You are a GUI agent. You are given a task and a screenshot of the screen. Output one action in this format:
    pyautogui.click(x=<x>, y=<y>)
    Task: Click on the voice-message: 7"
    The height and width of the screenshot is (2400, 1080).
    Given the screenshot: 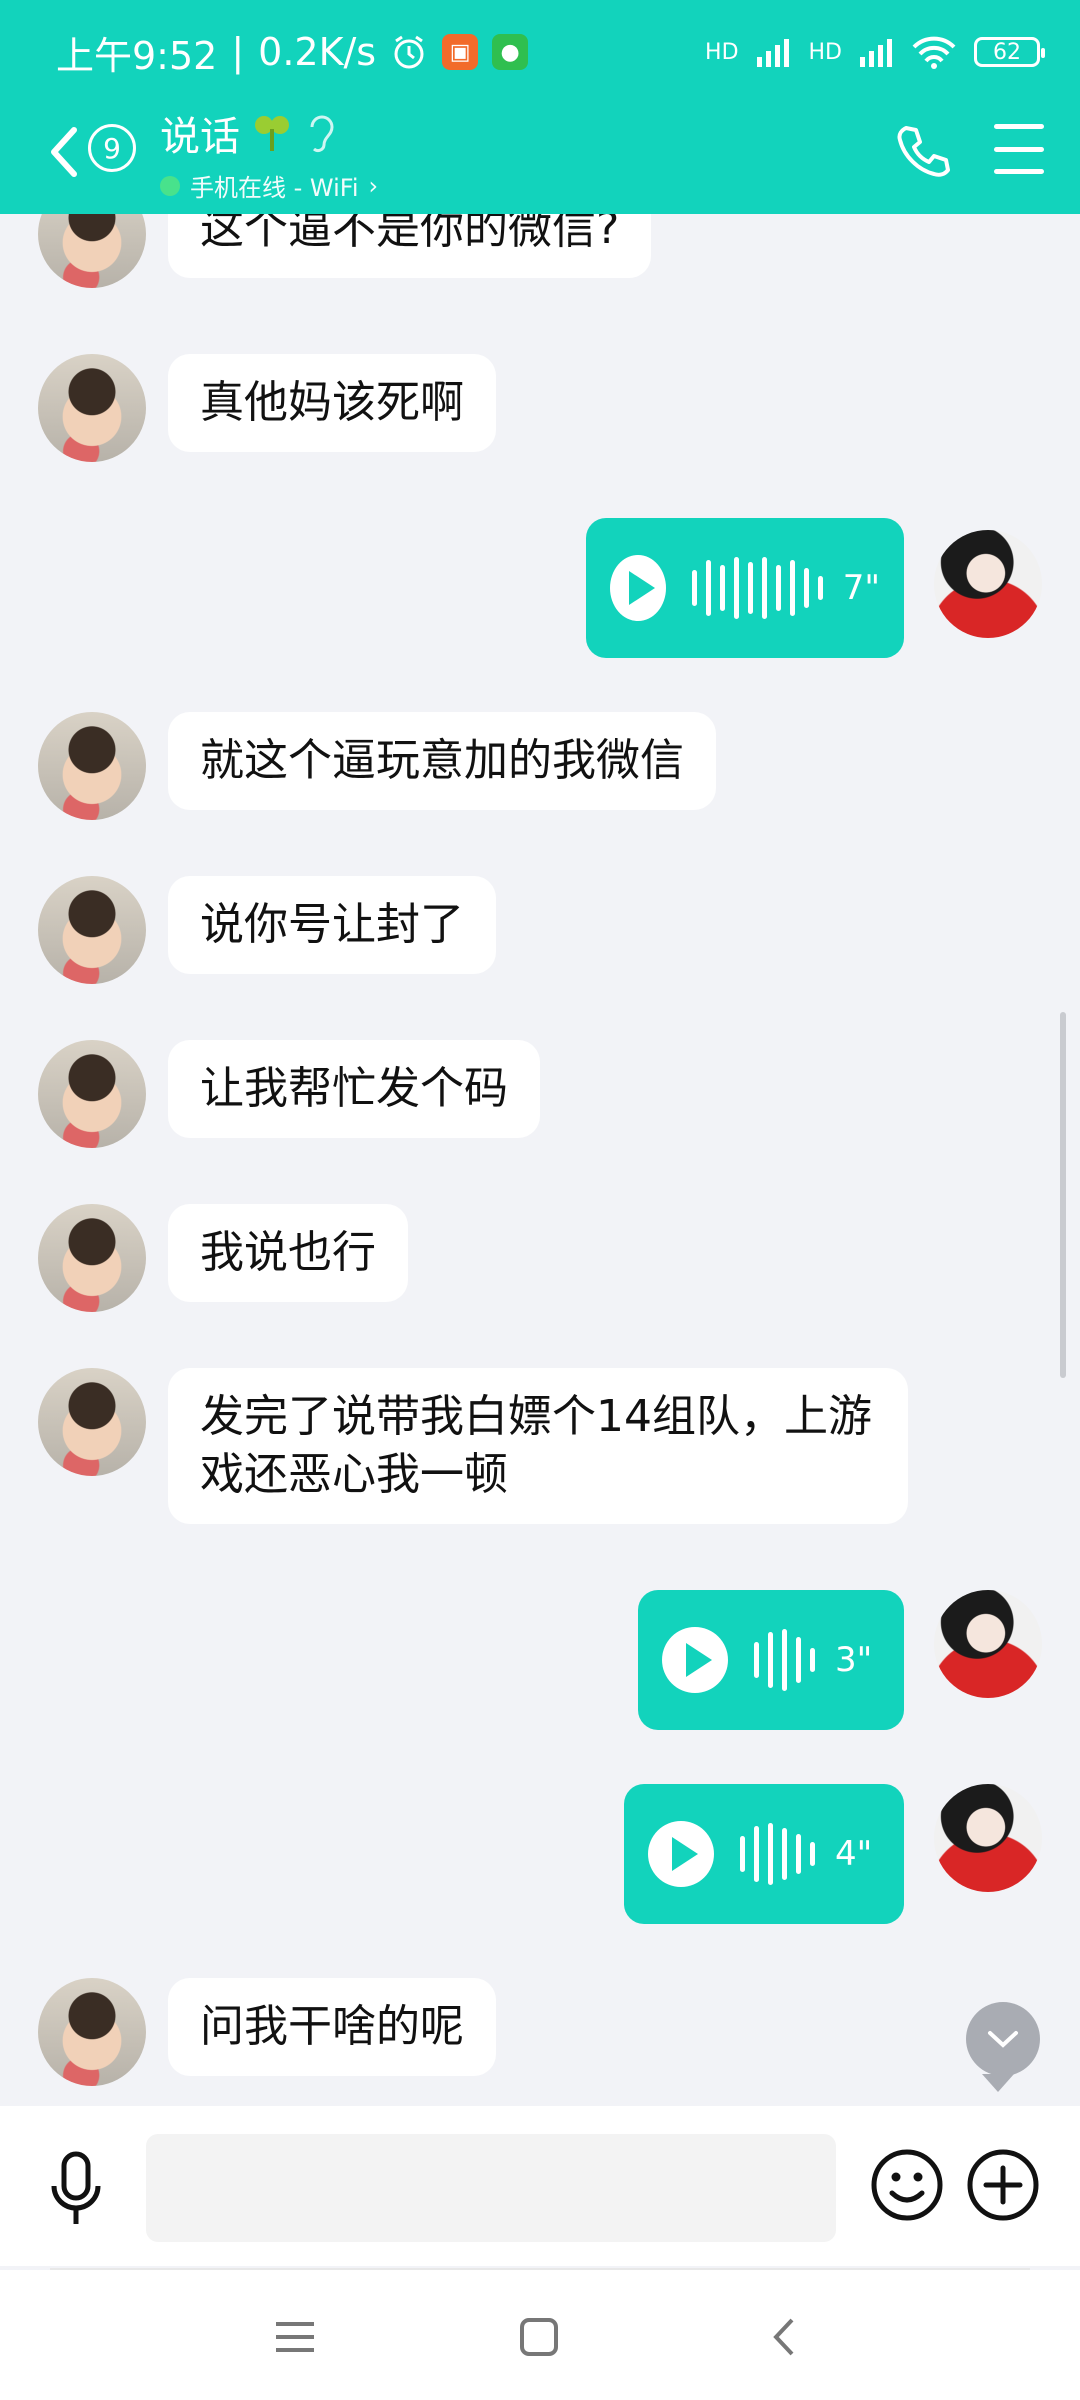 What is the action you would take?
    pyautogui.click(x=745, y=588)
    